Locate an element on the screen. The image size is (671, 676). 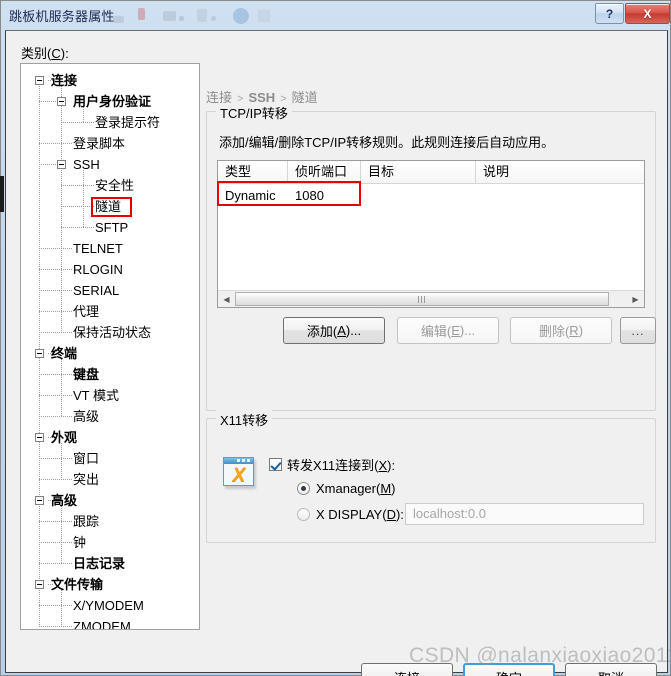
tree-item-: 键盘 is located at coordinates (110, 374).